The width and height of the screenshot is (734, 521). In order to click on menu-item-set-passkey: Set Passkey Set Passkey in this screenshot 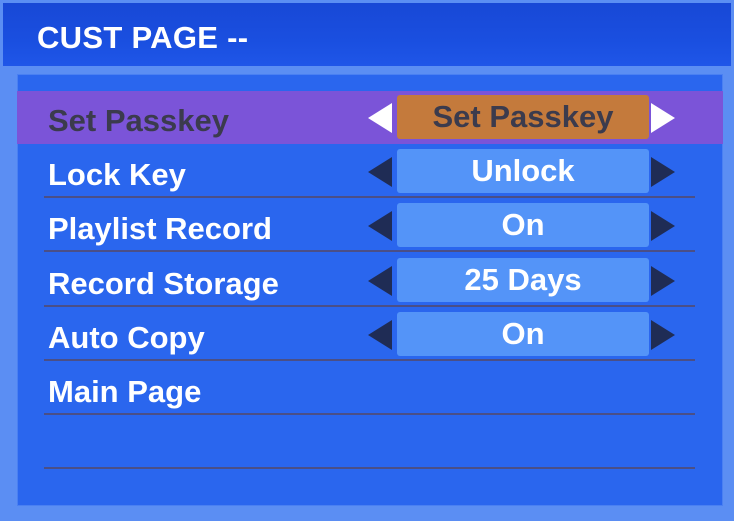, I will do `click(370, 117)`.